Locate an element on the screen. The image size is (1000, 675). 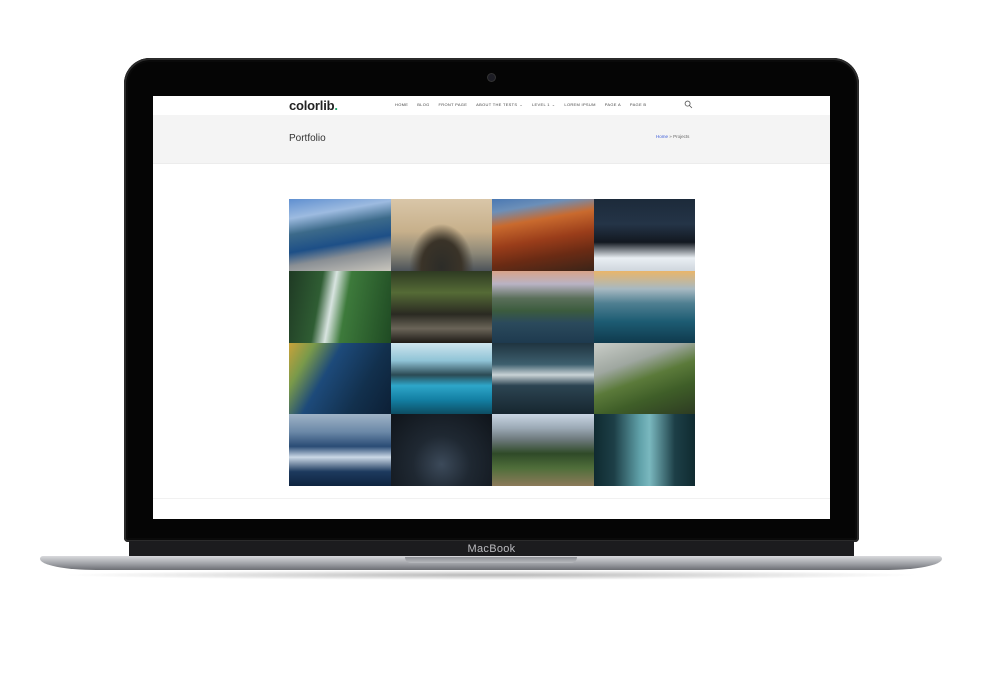
nav-item-label: PAGE A is located at coordinates (612, 104).